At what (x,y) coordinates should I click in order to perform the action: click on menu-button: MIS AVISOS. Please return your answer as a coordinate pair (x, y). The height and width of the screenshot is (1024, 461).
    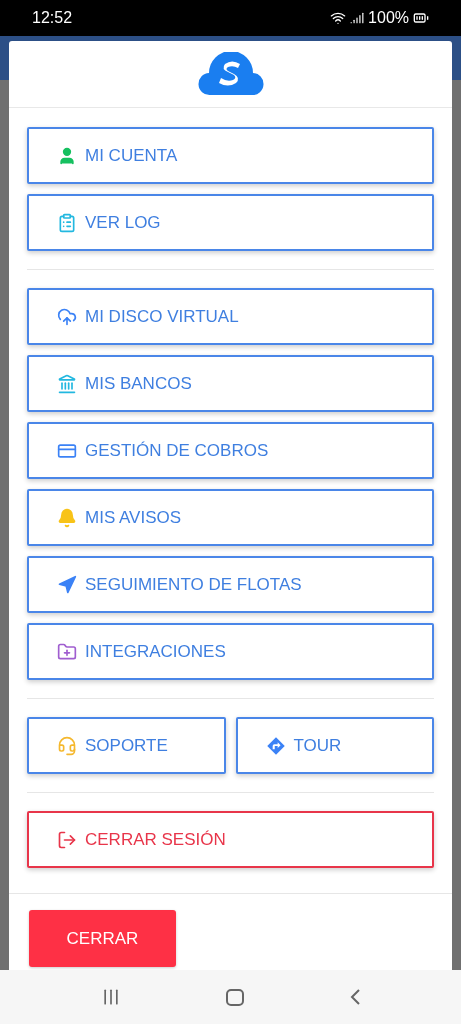
    Looking at the image, I should click on (230, 517).